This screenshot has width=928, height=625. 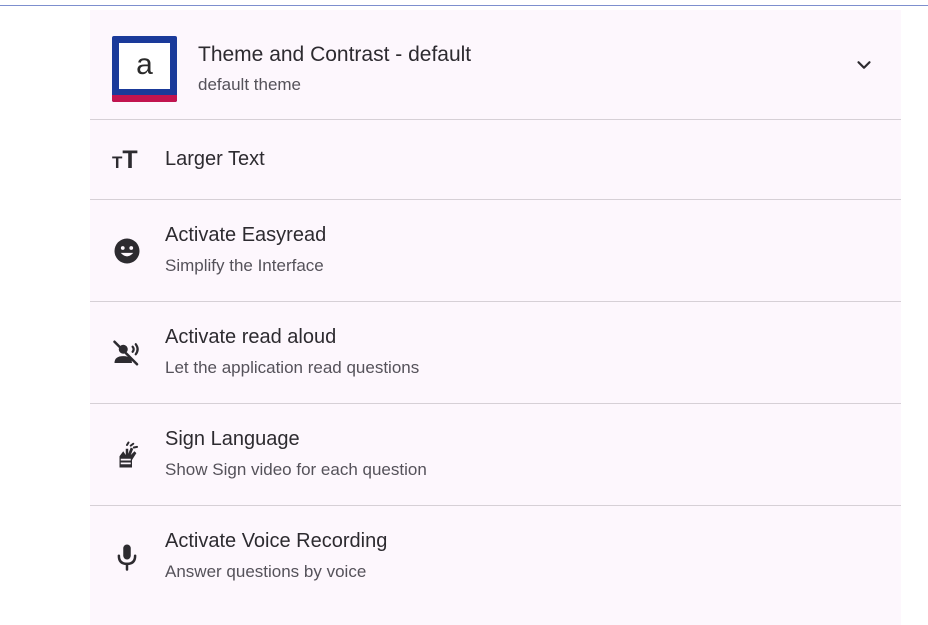 I want to click on option-subtitle: Answer questions by voice, so click(x=266, y=571).